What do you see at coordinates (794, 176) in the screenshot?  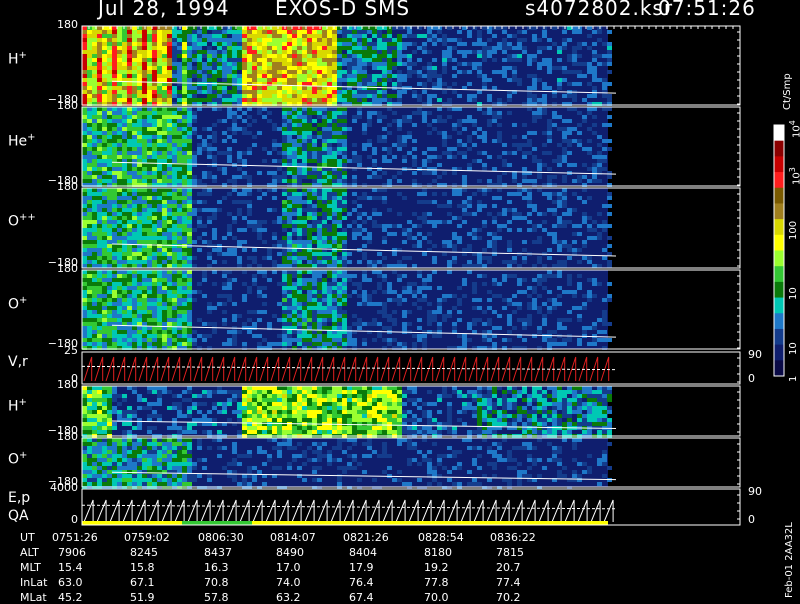 I see `colorbar-tick: 103` at bounding box center [794, 176].